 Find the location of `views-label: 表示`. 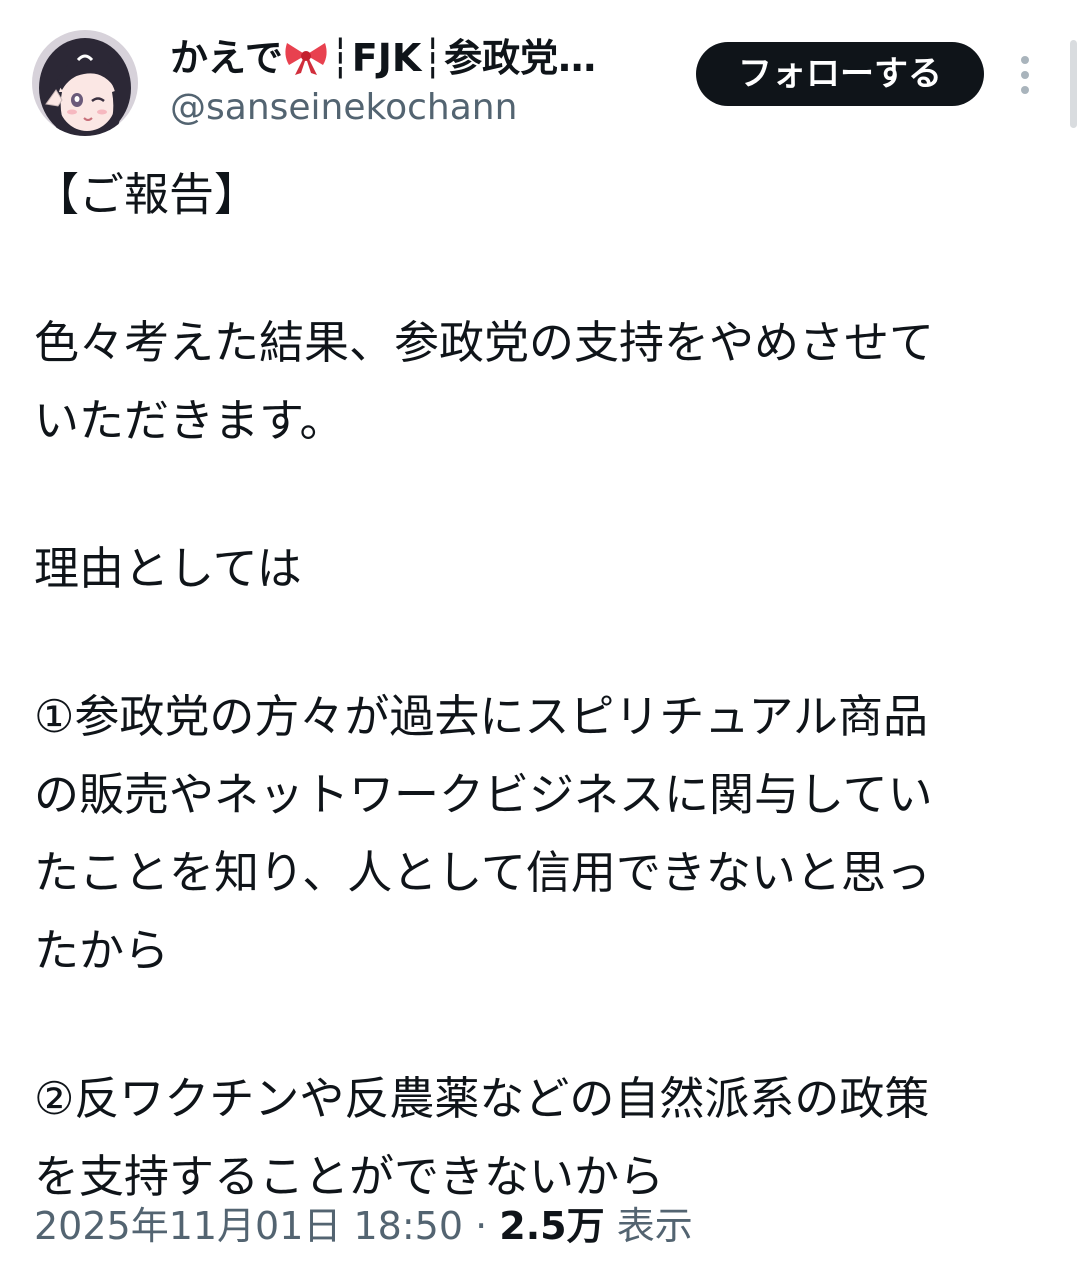

views-label: 表示 is located at coordinates (654, 1226).